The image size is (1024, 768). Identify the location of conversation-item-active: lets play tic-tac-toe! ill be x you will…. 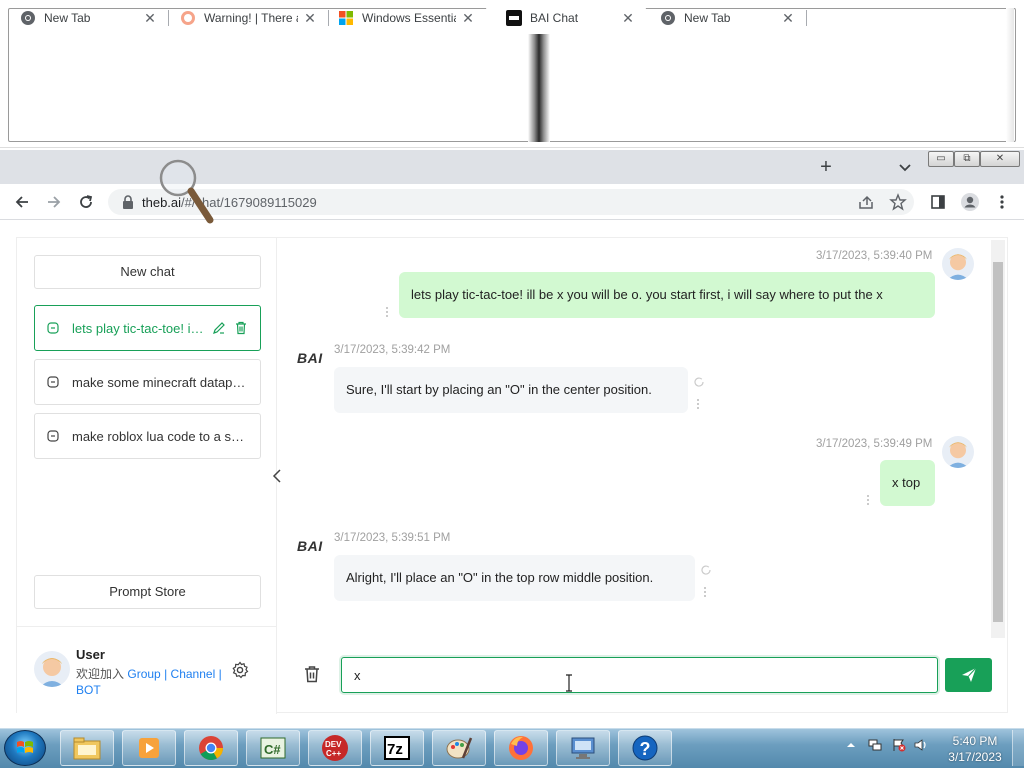
(147, 328).